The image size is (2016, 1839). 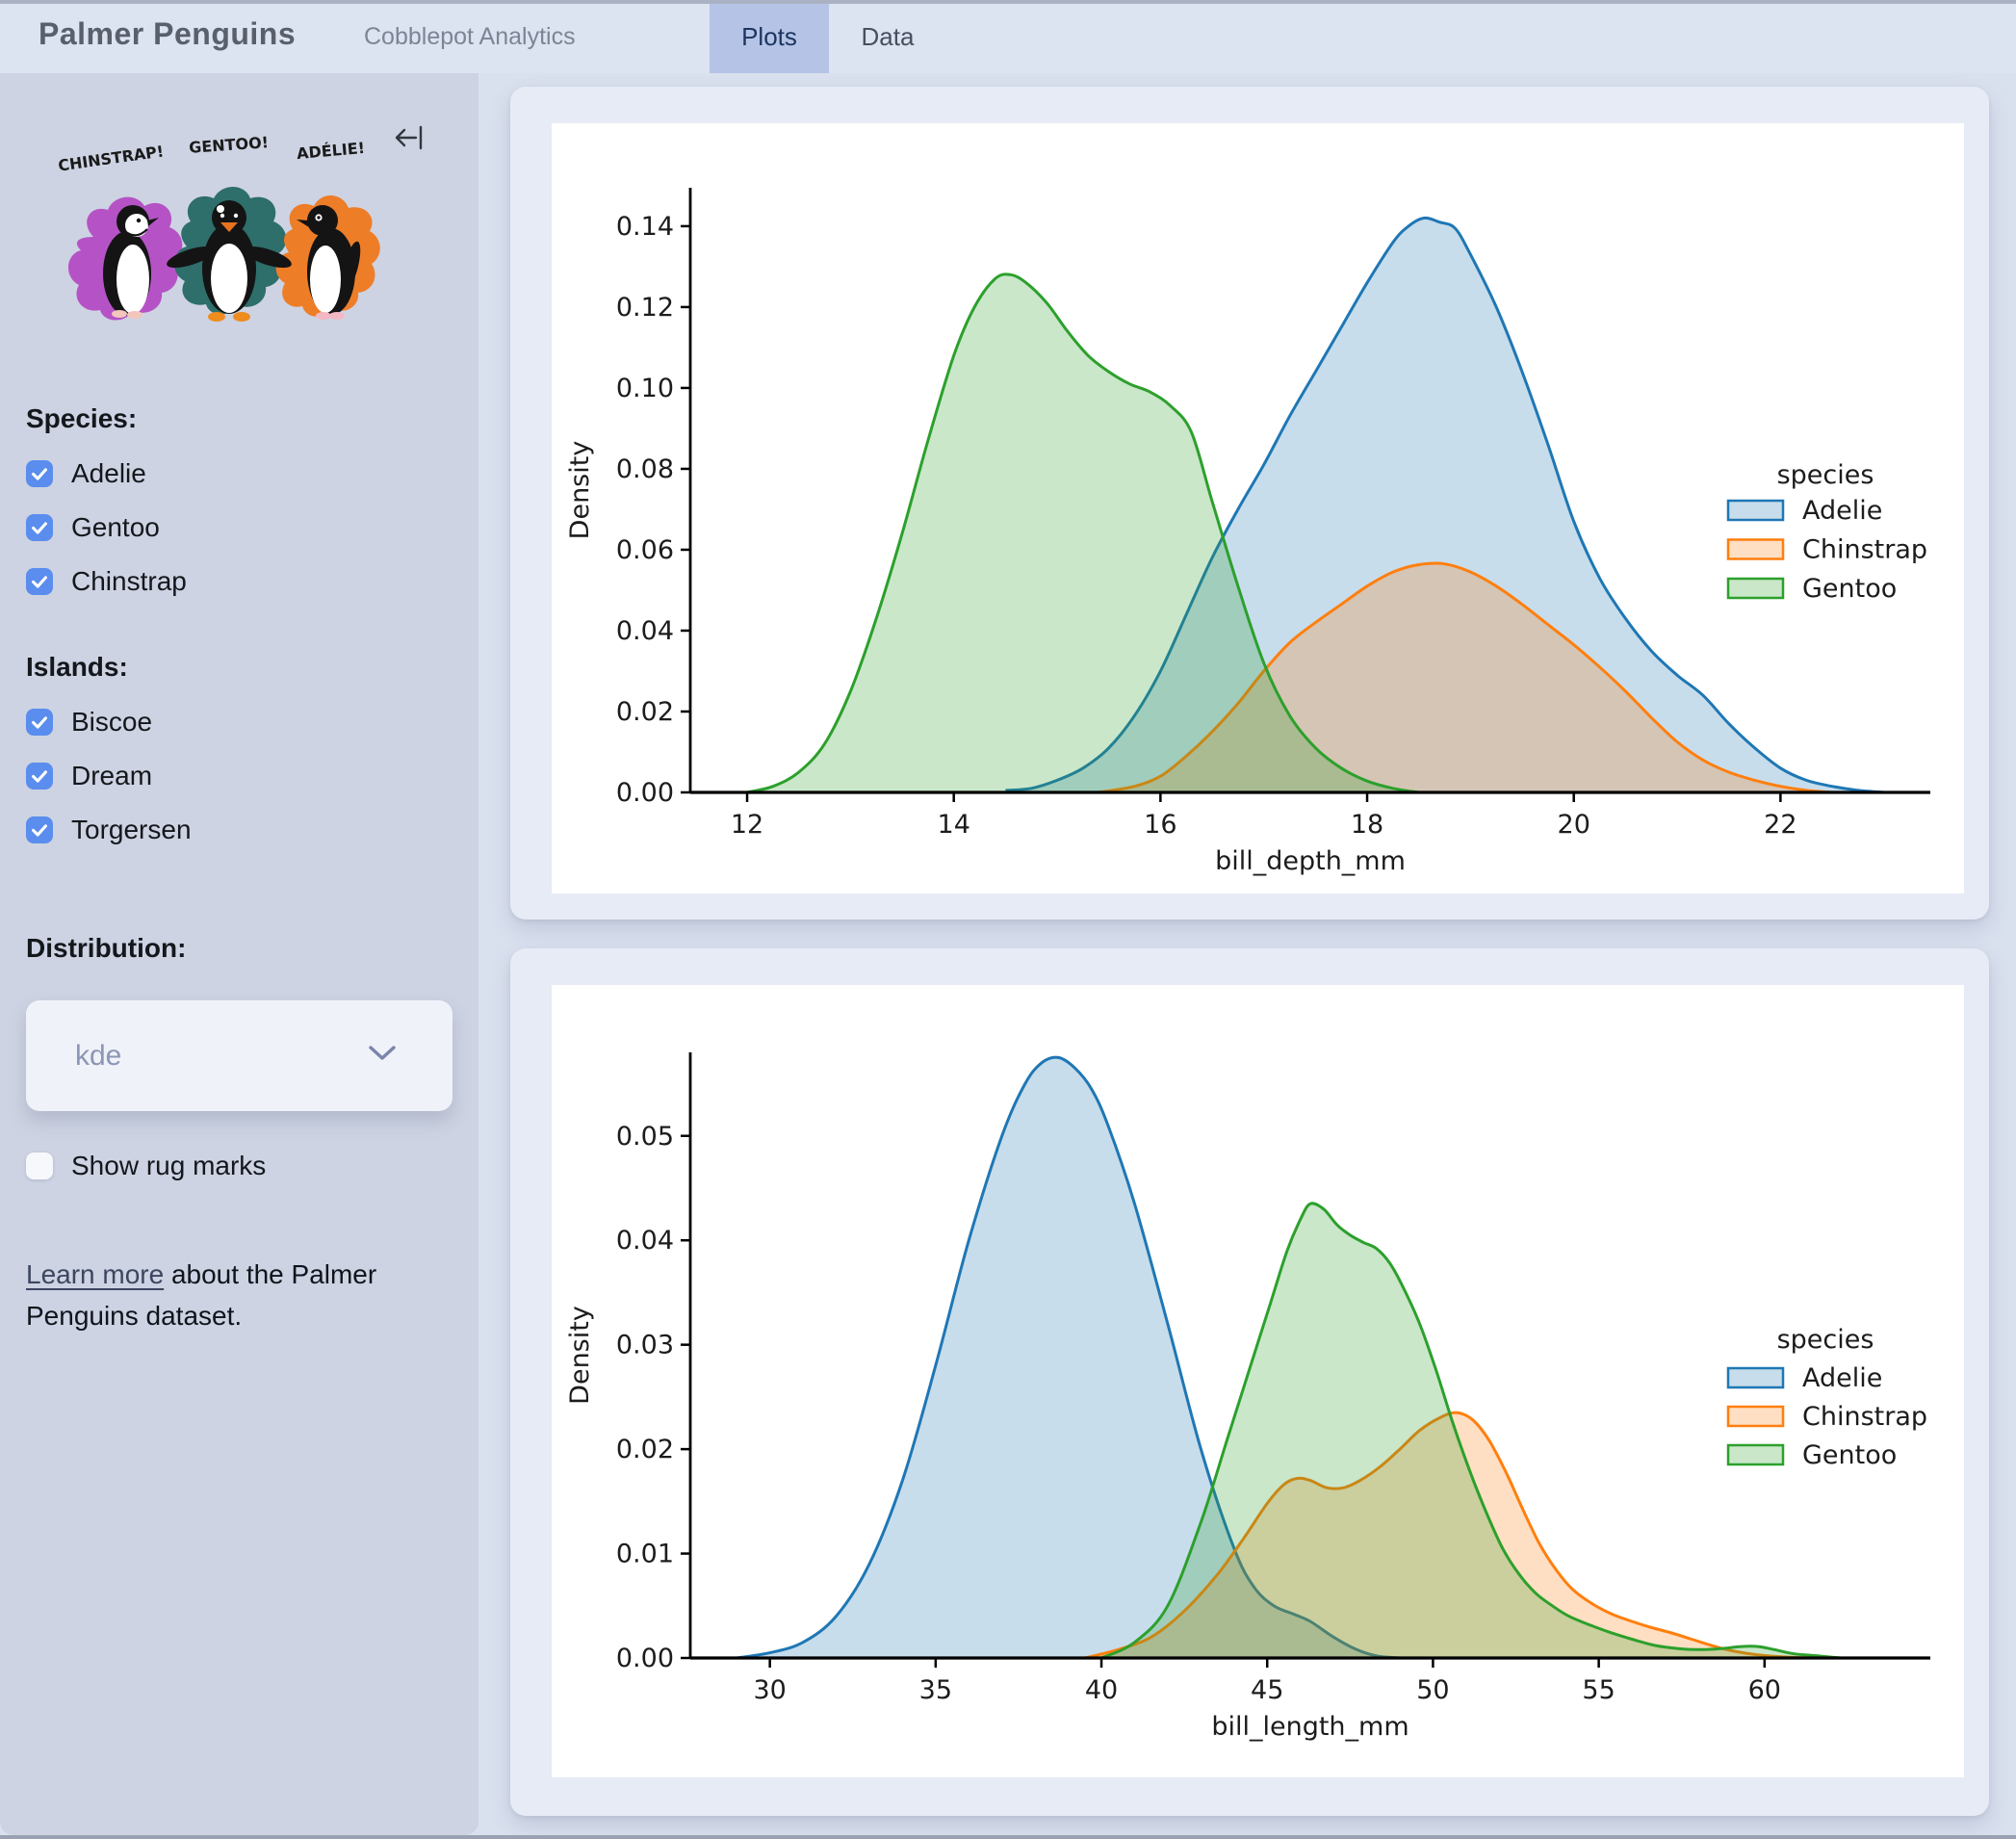 What do you see at coordinates (1267, 1690) in the screenshot?
I see `svg-text: 45` at bounding box center [1267, 1690].